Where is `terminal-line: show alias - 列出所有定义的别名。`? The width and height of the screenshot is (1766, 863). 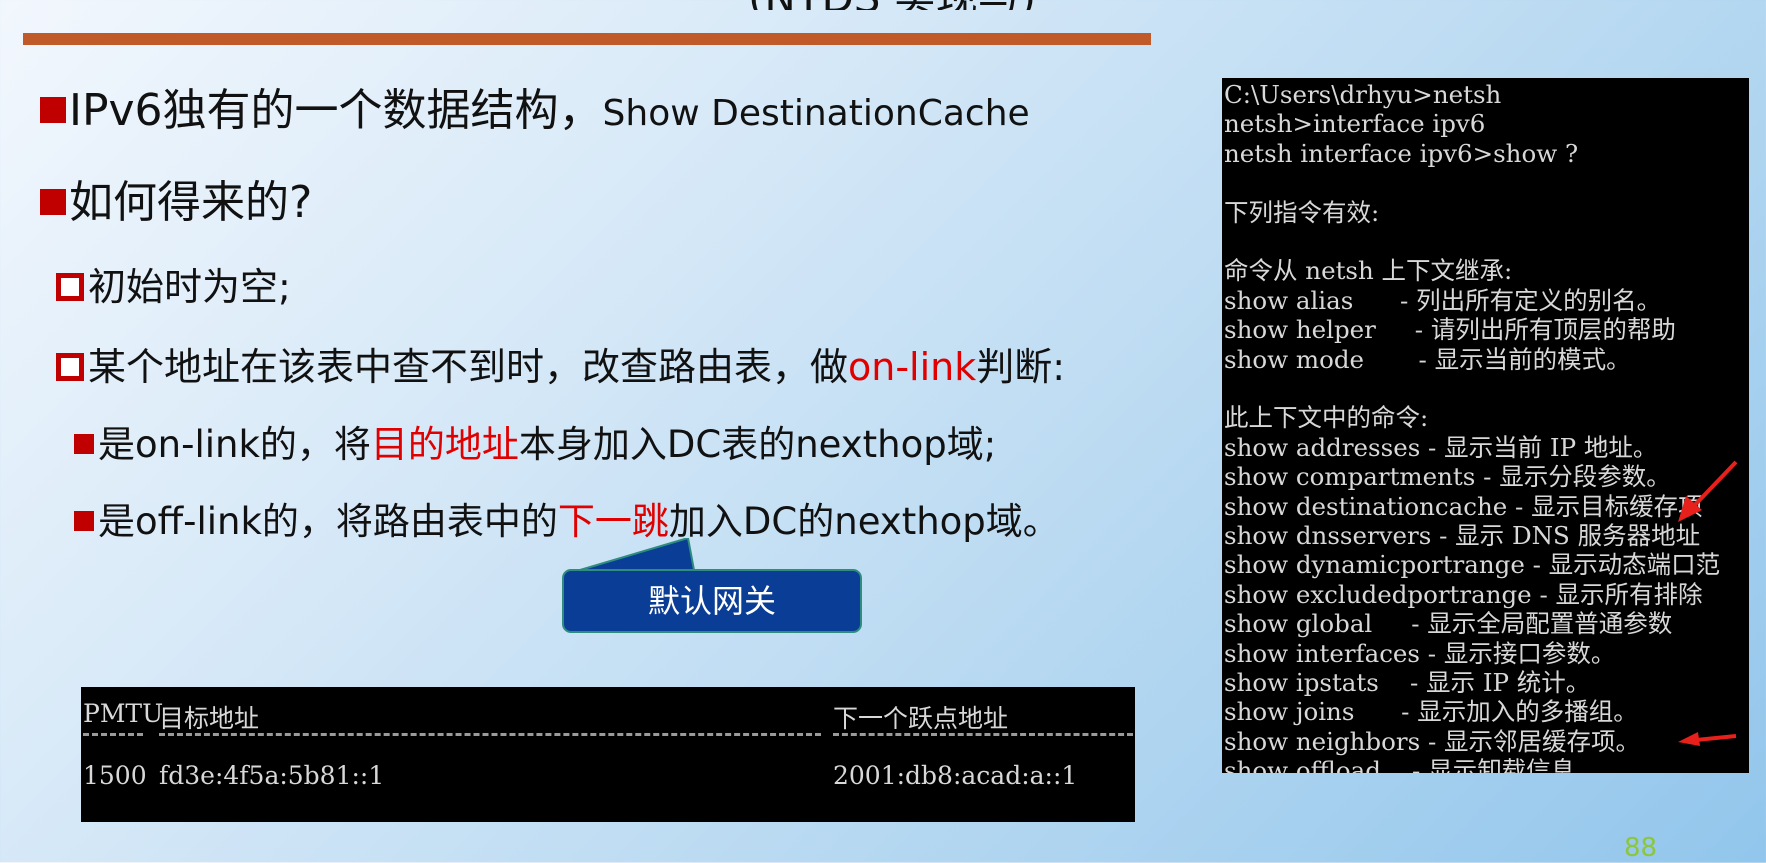
terminal-line: show alias - 列出所有定义的别名。 is located at coordinates (1443, 300).